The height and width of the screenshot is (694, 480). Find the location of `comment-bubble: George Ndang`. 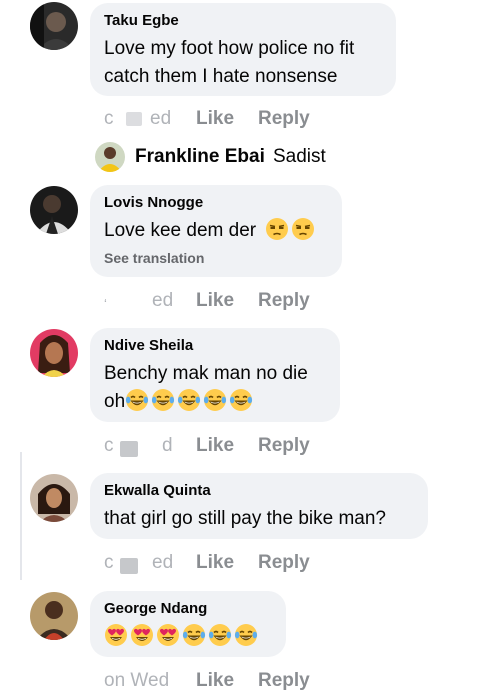

comment-bubble: George Ndang is located at coordinates (188, 624).